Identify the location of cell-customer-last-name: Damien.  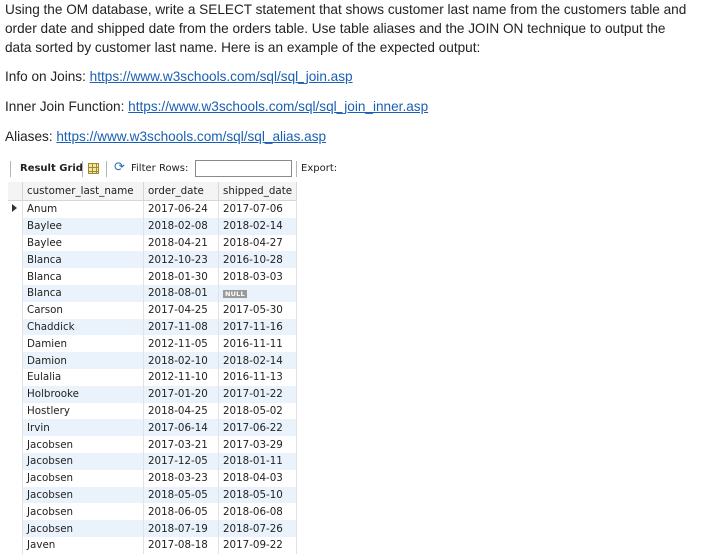
(83, 344).